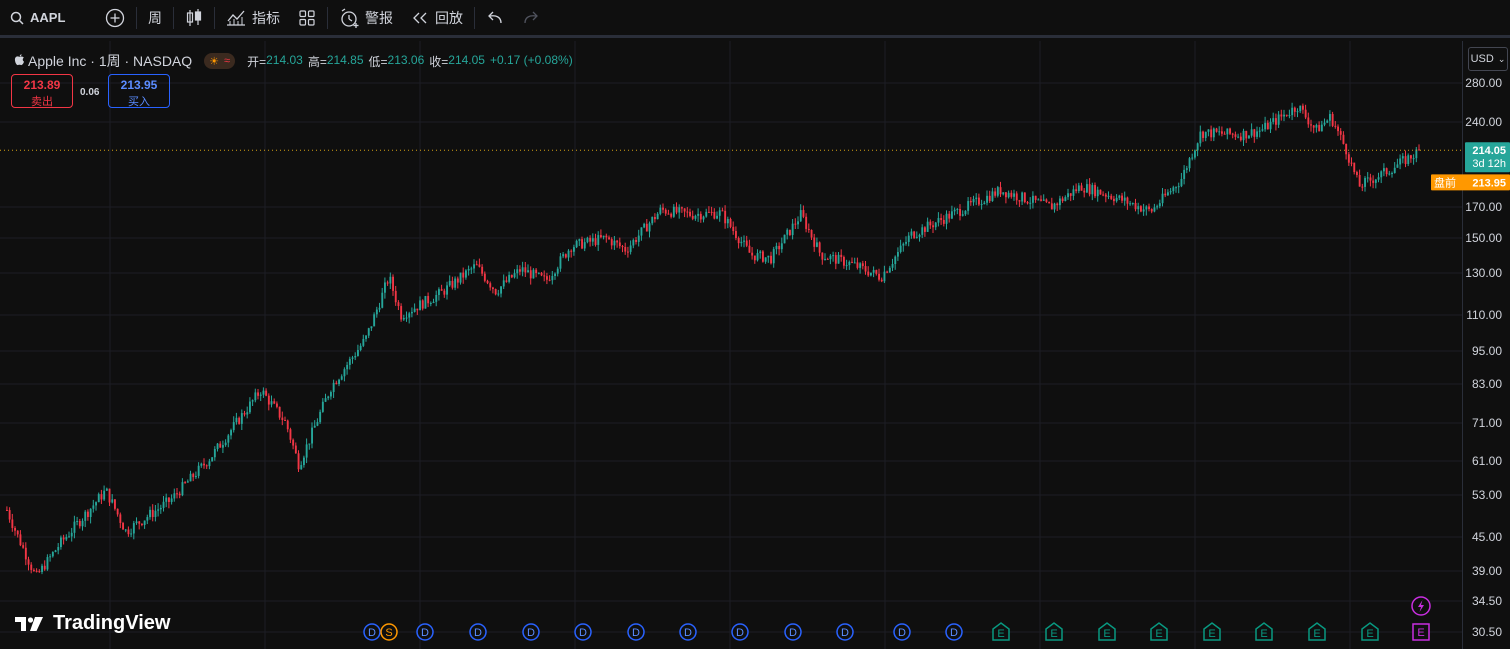 This screenshot has height=649, width=1510. Describe the element at coordinates (220, 61) in the screenshot. I see `market-status-badge: ☀ ≈` at that location.